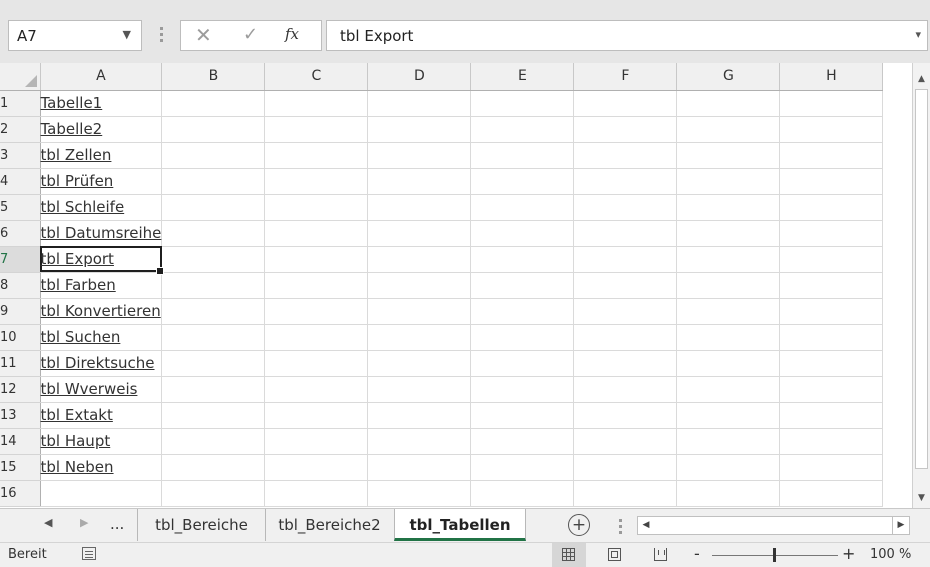 This screenshot has width=930, height=567. I want to click on cell-c8, so click(316, 285).